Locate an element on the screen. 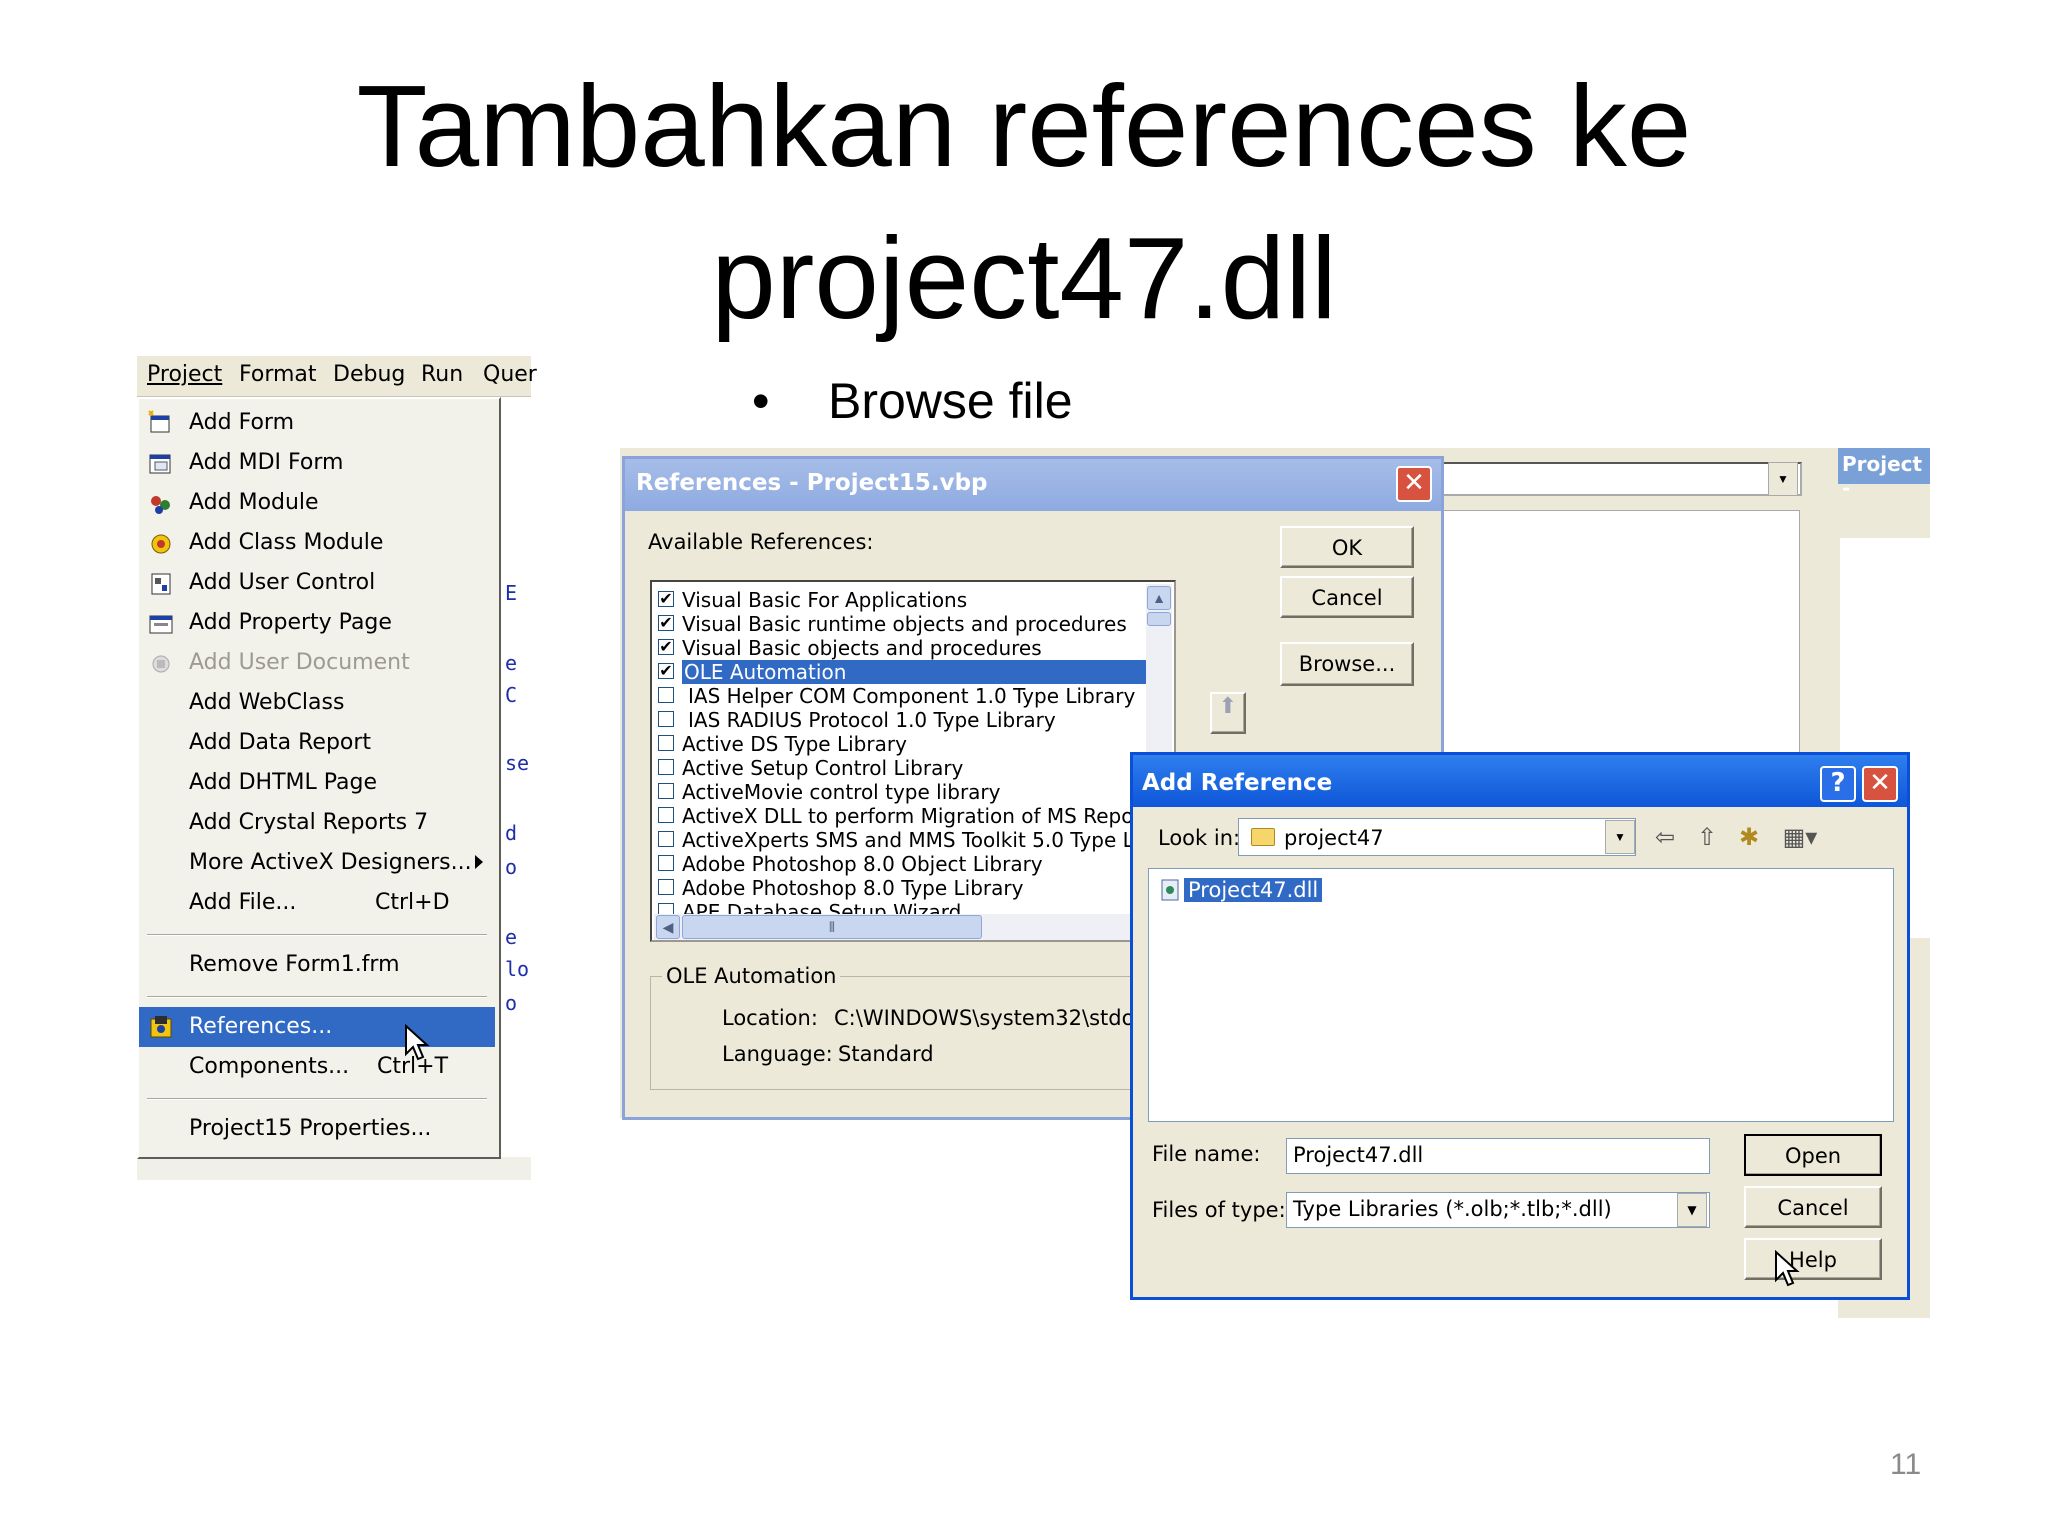 The height and width of the screenshot is (1536, 2048). reference-item-selected: ✔ OLE Automation is located at coordinates (902, 672).